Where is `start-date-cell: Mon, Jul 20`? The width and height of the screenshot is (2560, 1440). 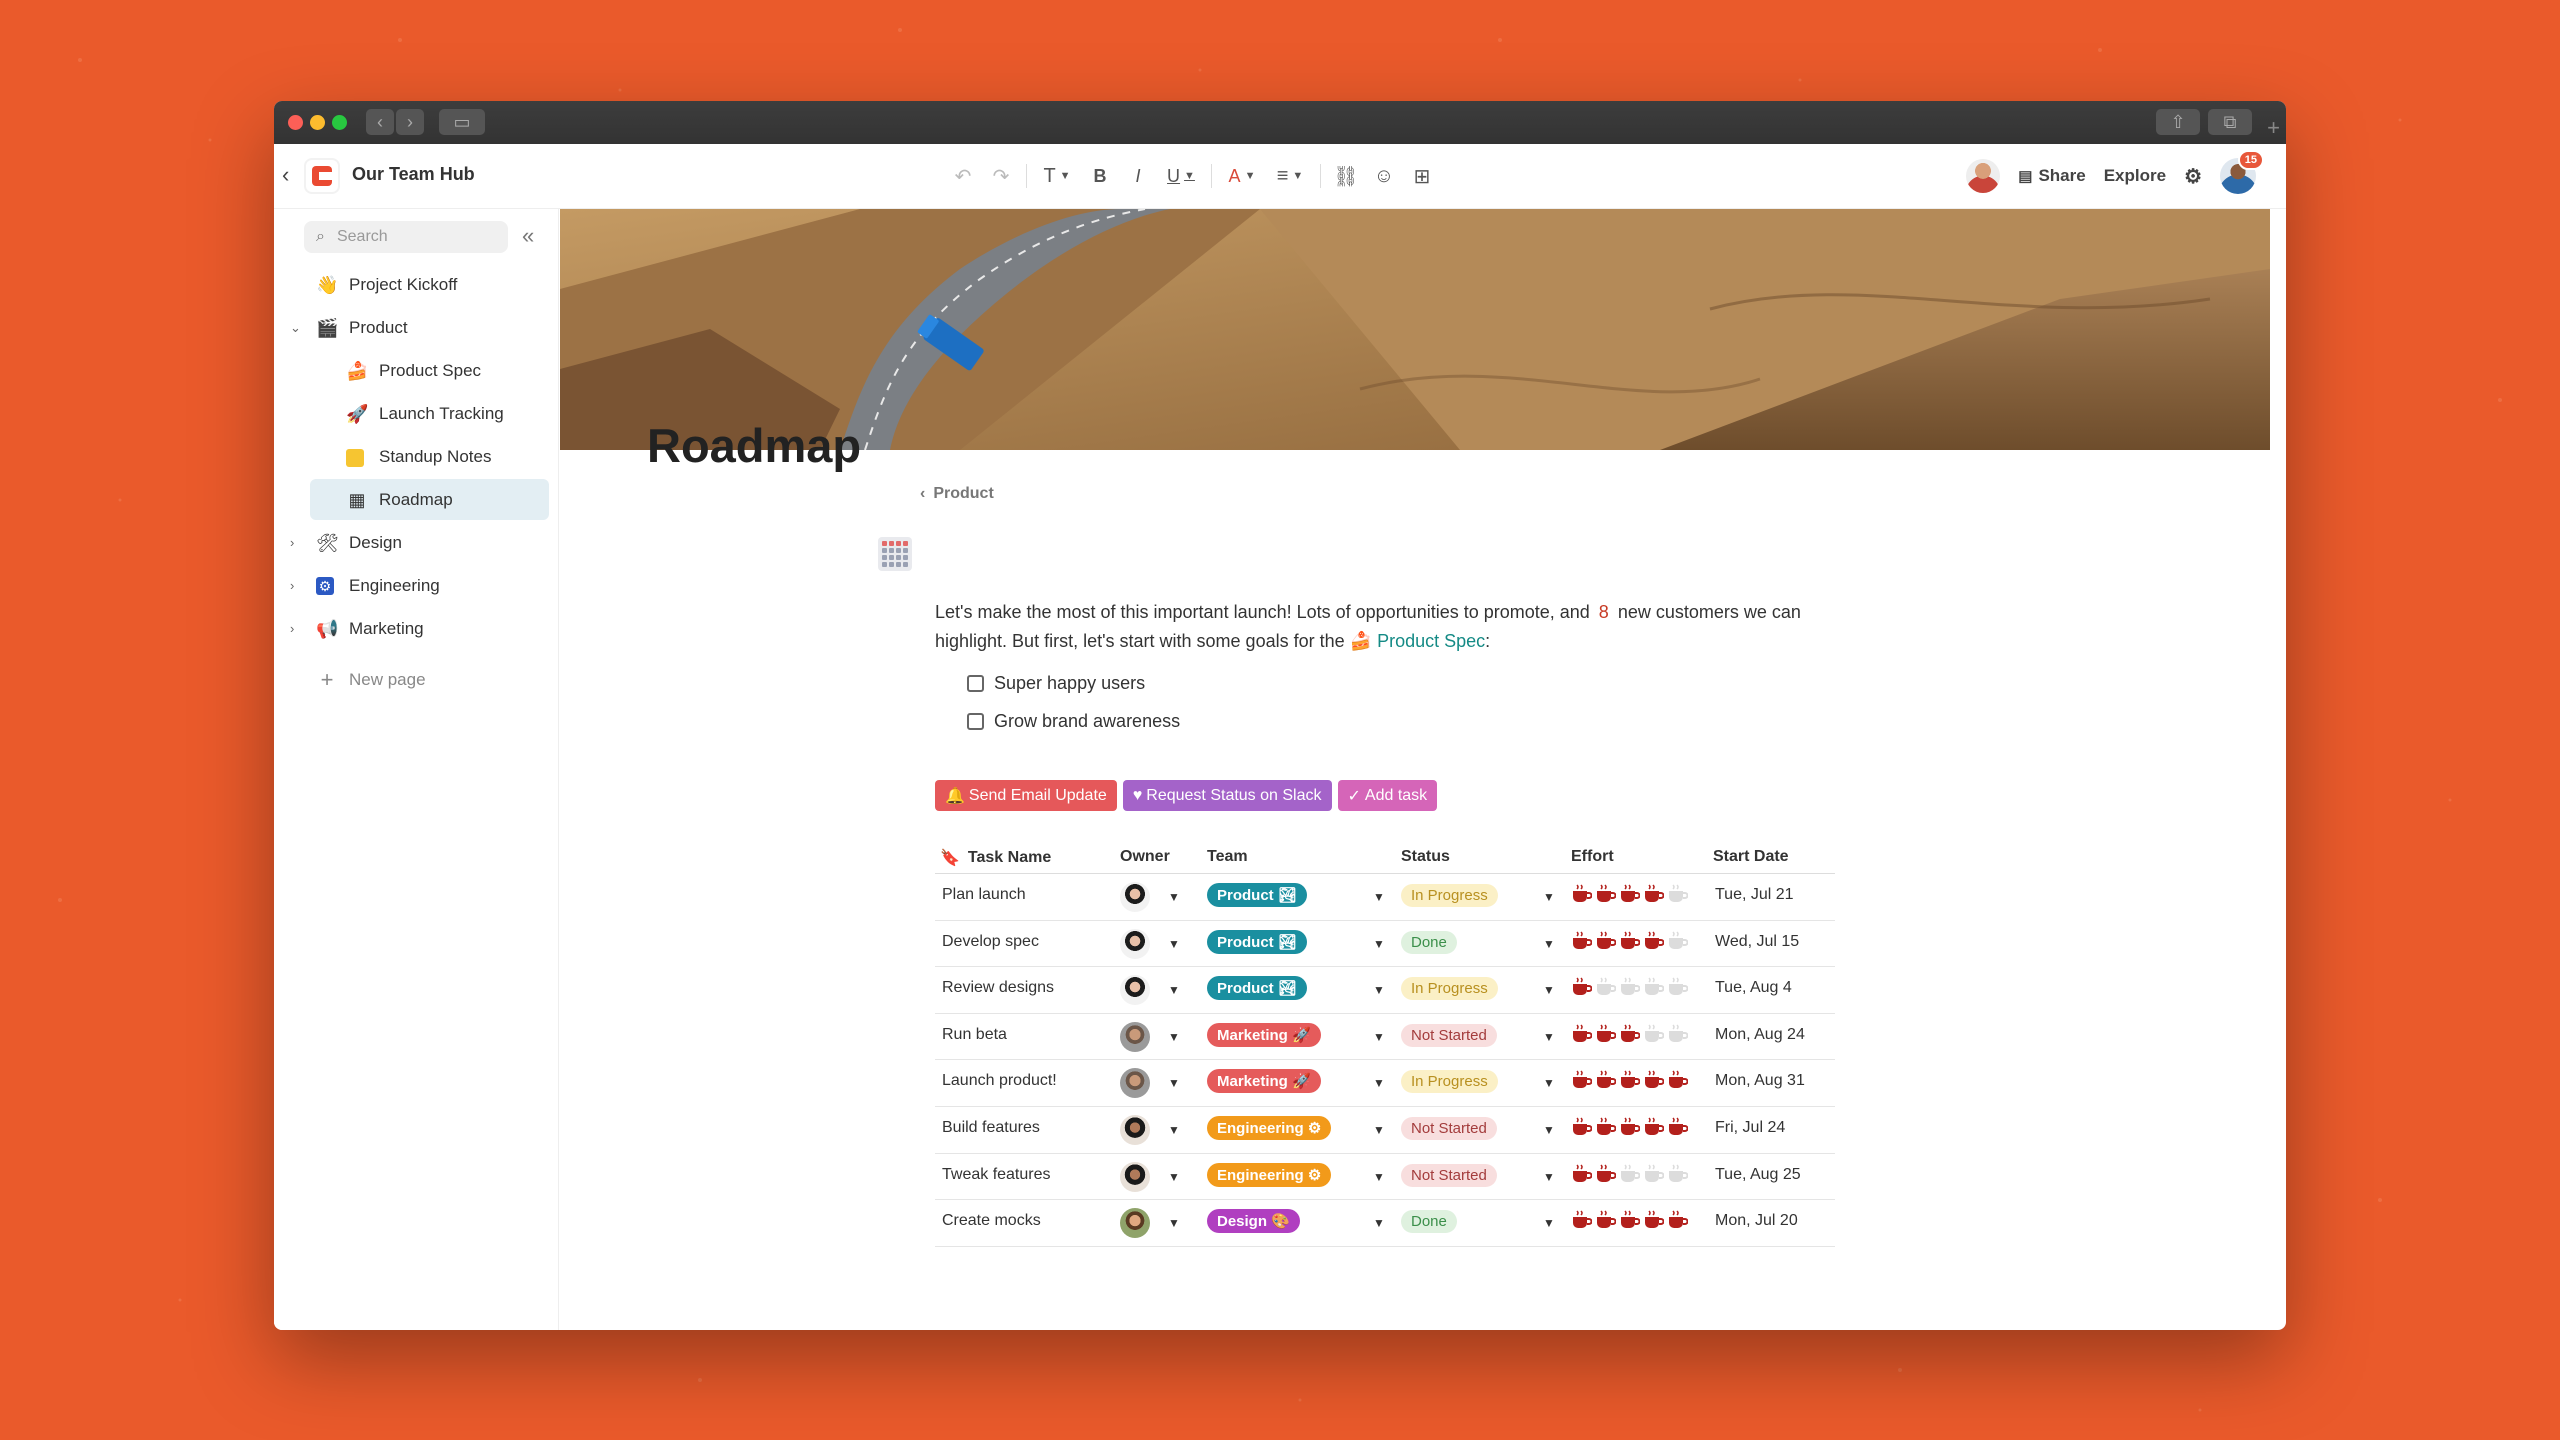 start-date-cell: Mon, Jul 20 is located at coordinates (1756, 1221).